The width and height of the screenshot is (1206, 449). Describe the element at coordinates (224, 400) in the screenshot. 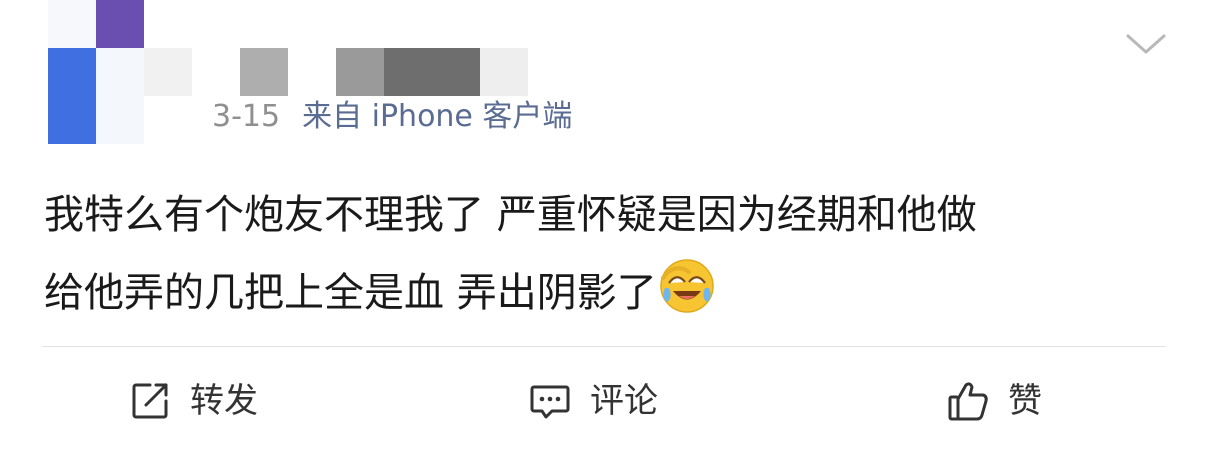

I see `repost-label: 转发` at that location.